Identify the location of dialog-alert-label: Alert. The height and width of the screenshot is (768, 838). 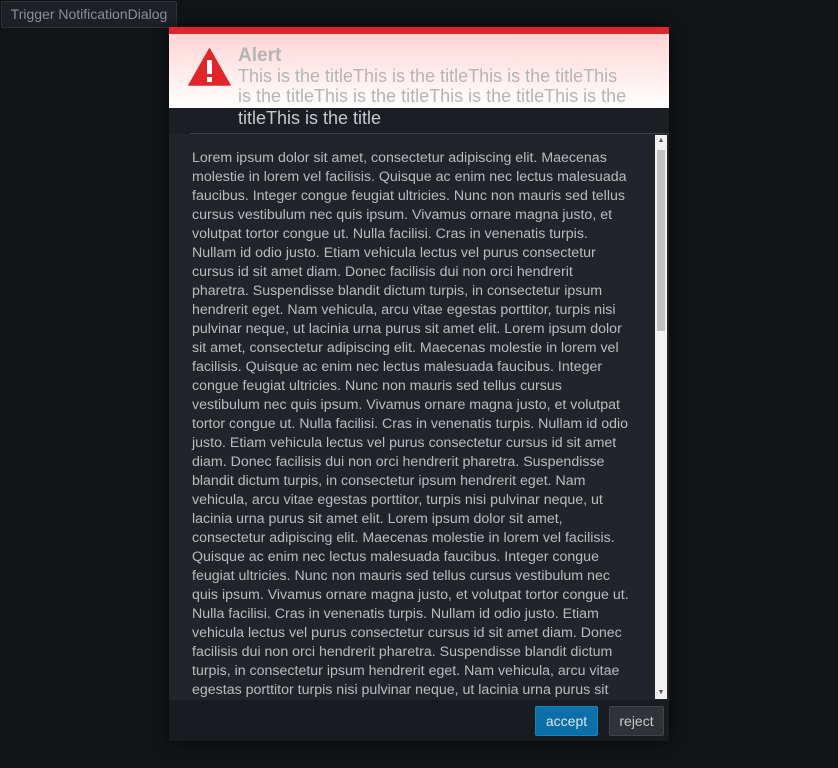
(260, 55).